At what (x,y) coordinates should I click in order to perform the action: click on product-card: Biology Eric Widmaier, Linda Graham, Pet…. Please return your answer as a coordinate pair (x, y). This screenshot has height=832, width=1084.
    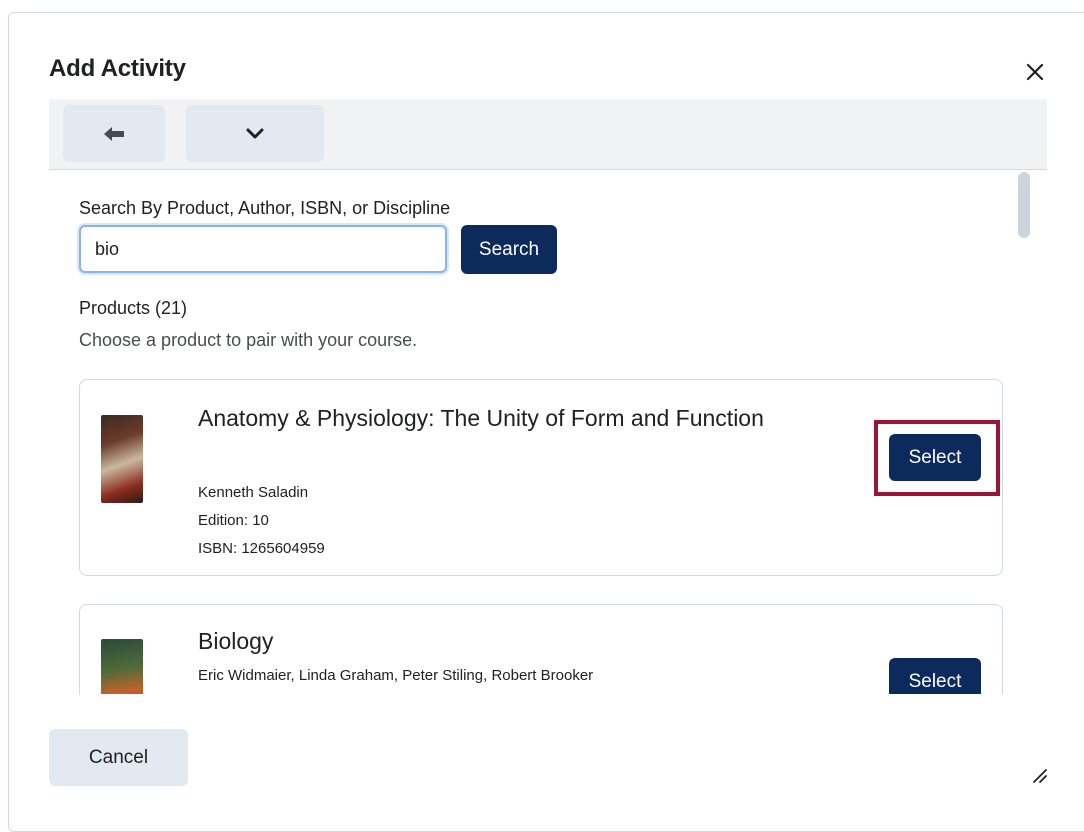
    Looking at the image, I should click on (541, 649).